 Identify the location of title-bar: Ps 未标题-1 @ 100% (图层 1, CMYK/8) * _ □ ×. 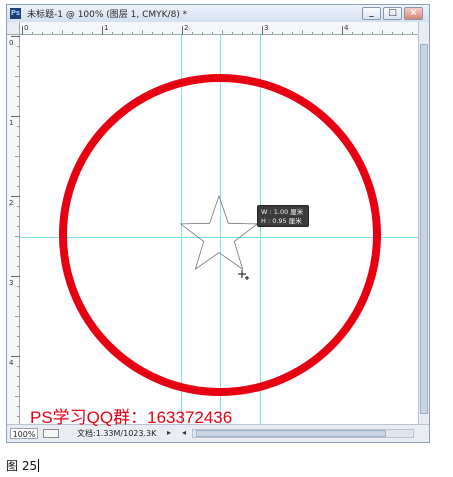
(218, 13).